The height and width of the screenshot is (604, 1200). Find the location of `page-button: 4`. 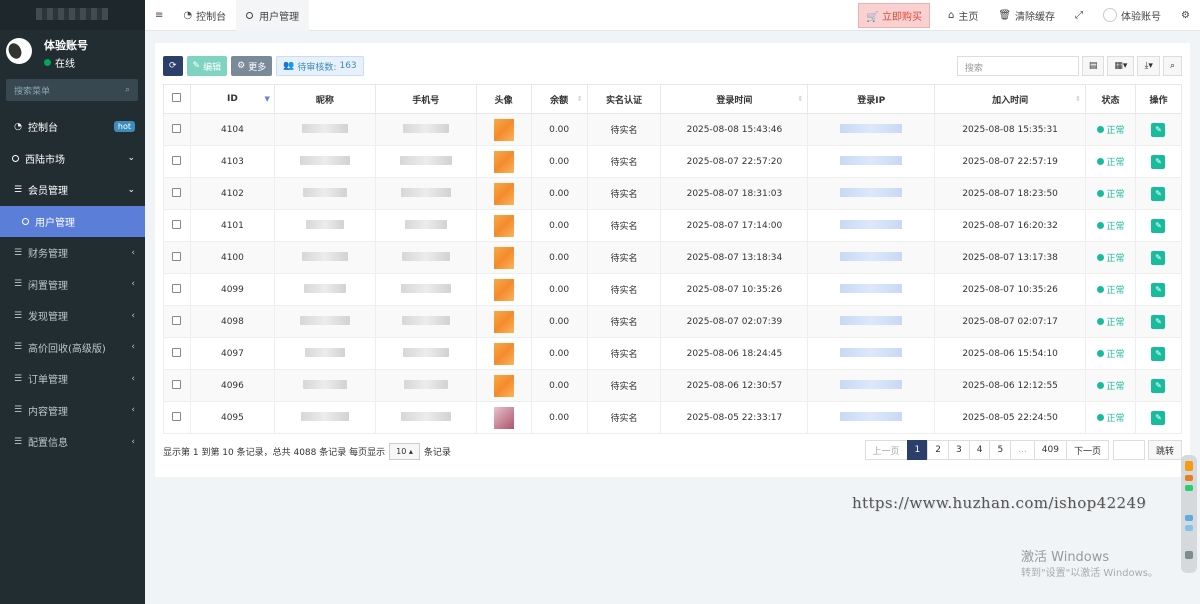

page-button: 4 is located at coordinates (979, 450).